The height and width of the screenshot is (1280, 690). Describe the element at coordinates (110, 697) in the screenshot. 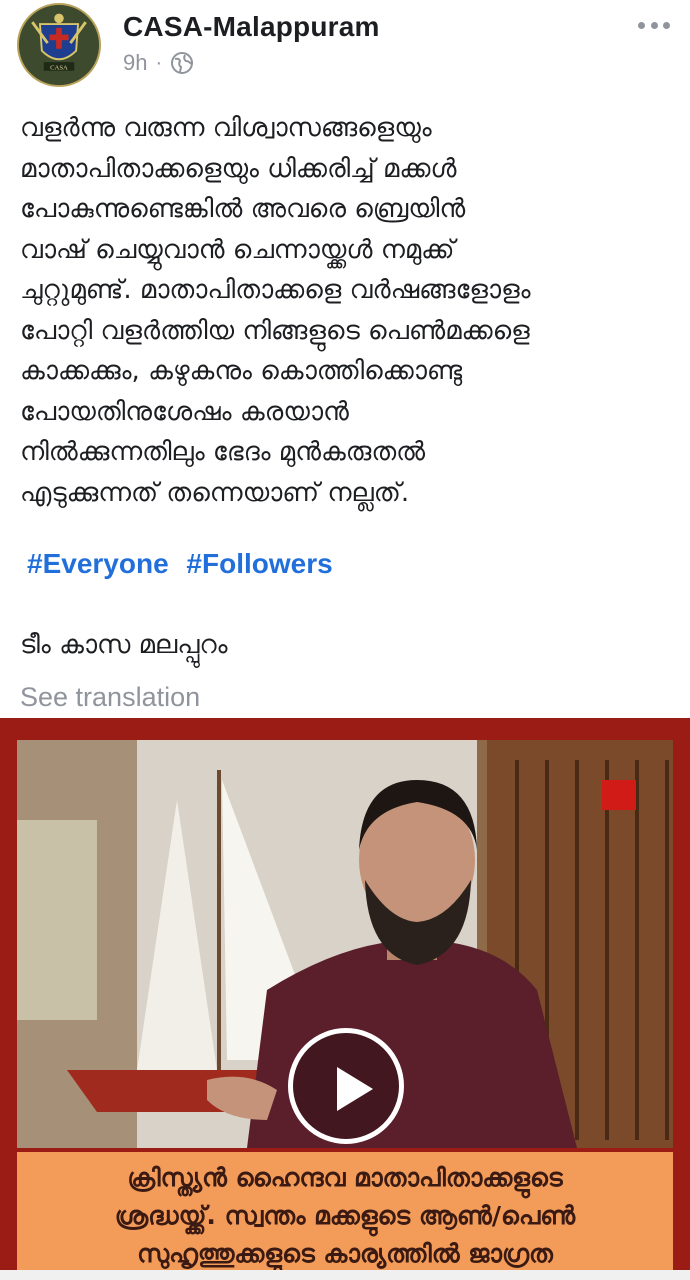

I see `see-translation-link: See translation` at that location.